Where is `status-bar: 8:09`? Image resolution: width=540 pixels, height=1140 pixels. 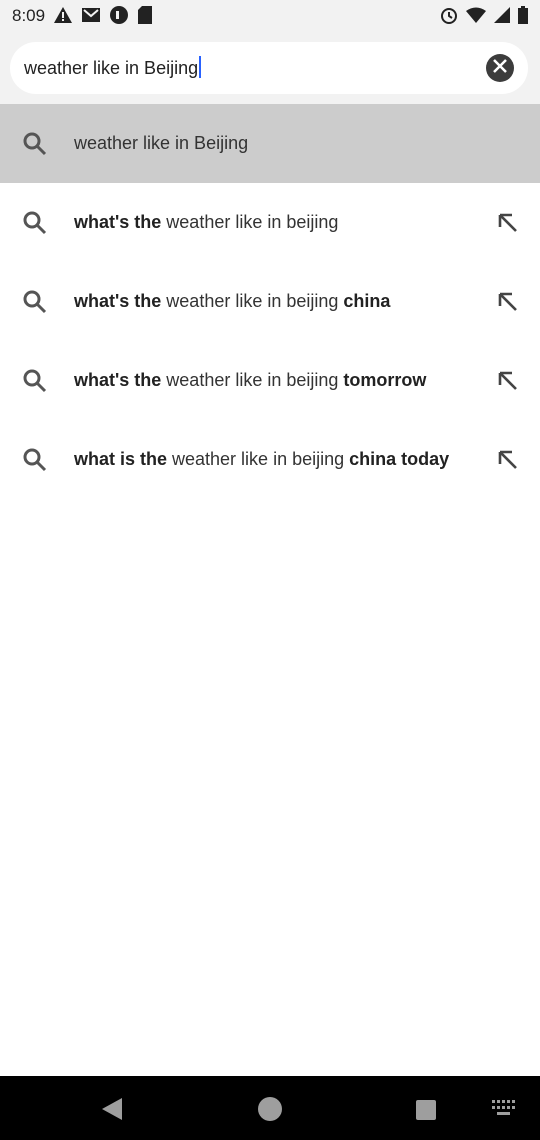 status-bar: 8:09 is located at coordinates (270, 17).